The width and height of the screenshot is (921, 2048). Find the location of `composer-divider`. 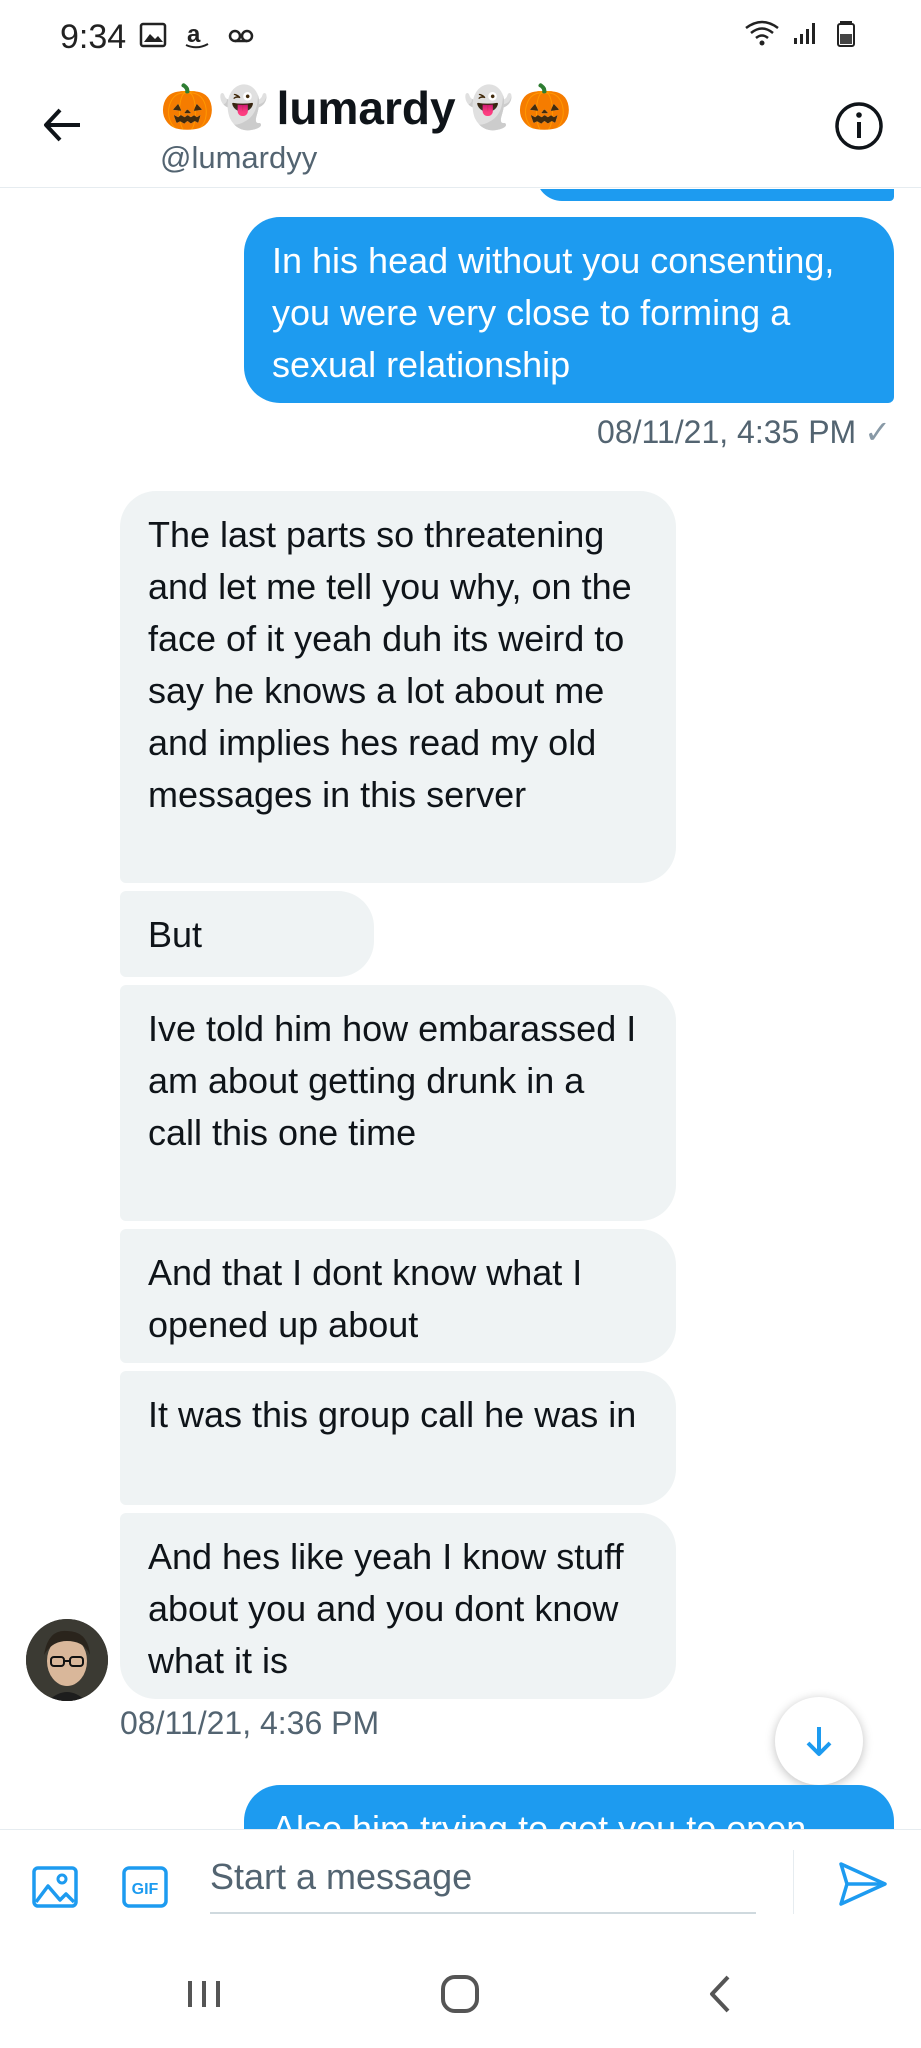

composer-divider is located at coordinates (793, 1882).